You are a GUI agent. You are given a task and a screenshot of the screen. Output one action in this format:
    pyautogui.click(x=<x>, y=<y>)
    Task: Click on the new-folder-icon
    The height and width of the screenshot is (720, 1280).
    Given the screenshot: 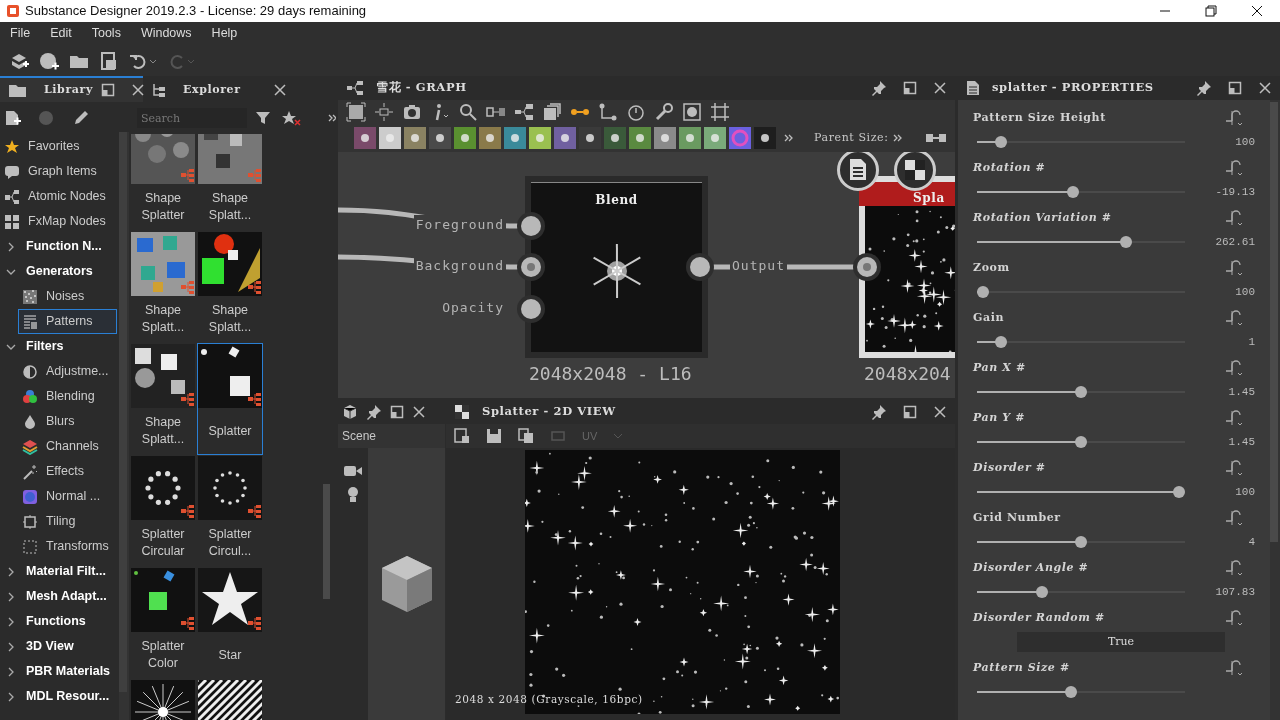 What is the action you would take?
    pyautogui.click(x=13, y=118)
    